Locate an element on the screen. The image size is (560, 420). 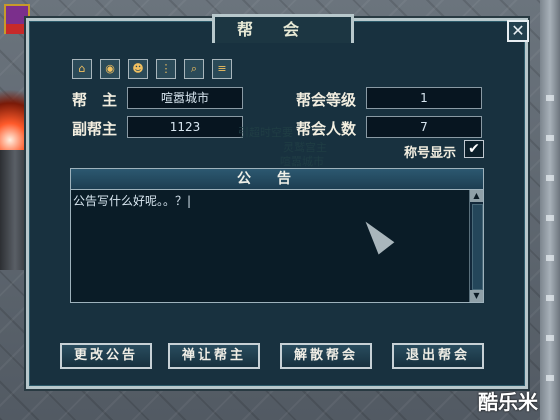
search-icon: ⌕ is located at coordinates (194, 69).